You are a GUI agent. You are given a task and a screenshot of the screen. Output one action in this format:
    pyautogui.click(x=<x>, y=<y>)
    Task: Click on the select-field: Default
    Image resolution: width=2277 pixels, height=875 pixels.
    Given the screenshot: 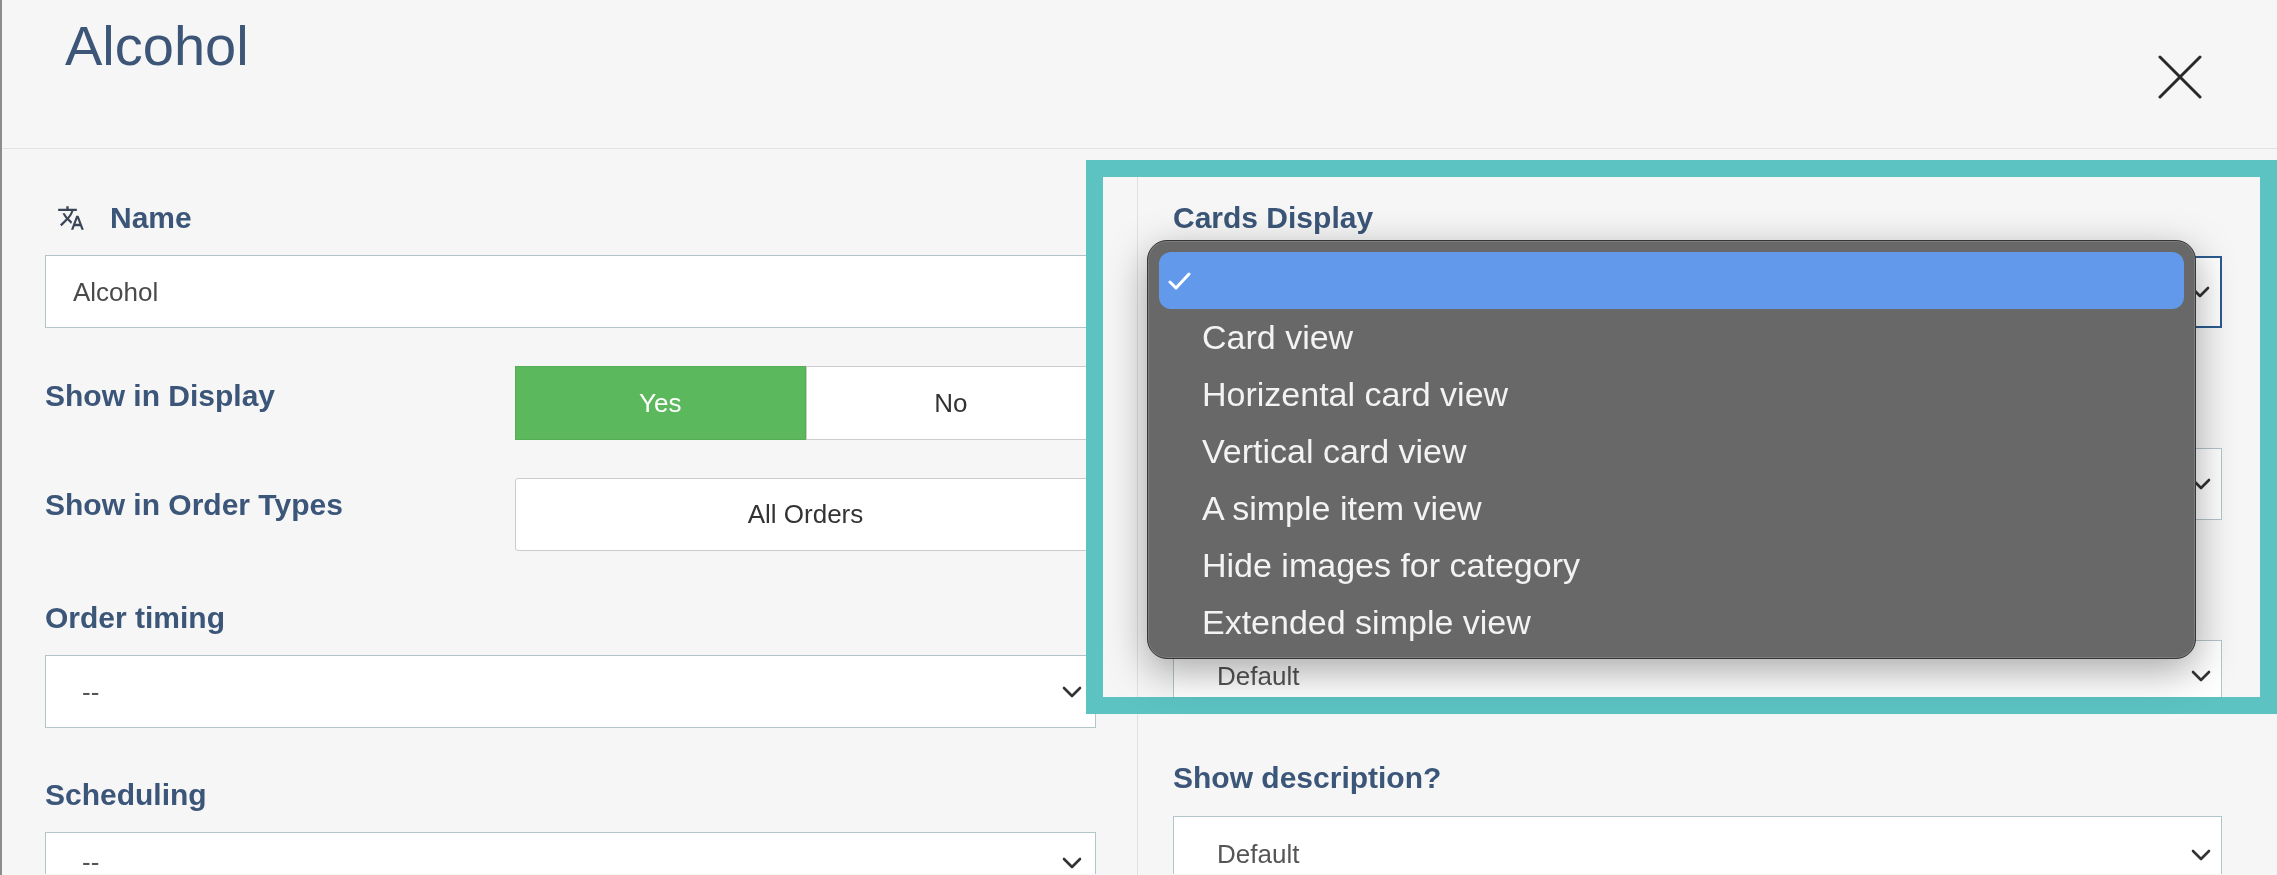 What is the action you would take?
    pyautogui.click(x=1697, y=845)
    